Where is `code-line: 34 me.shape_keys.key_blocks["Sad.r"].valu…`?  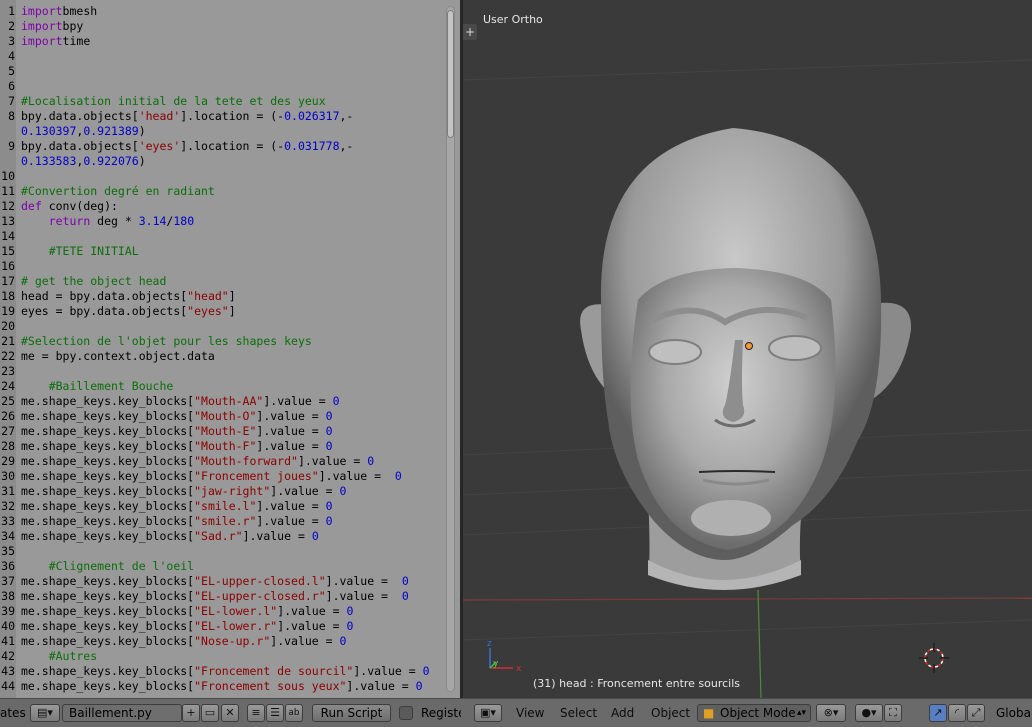
code-line: 34 me.shape_keys.key_blocks["Sad.r"].valu… is located at coordinates (222, 536).